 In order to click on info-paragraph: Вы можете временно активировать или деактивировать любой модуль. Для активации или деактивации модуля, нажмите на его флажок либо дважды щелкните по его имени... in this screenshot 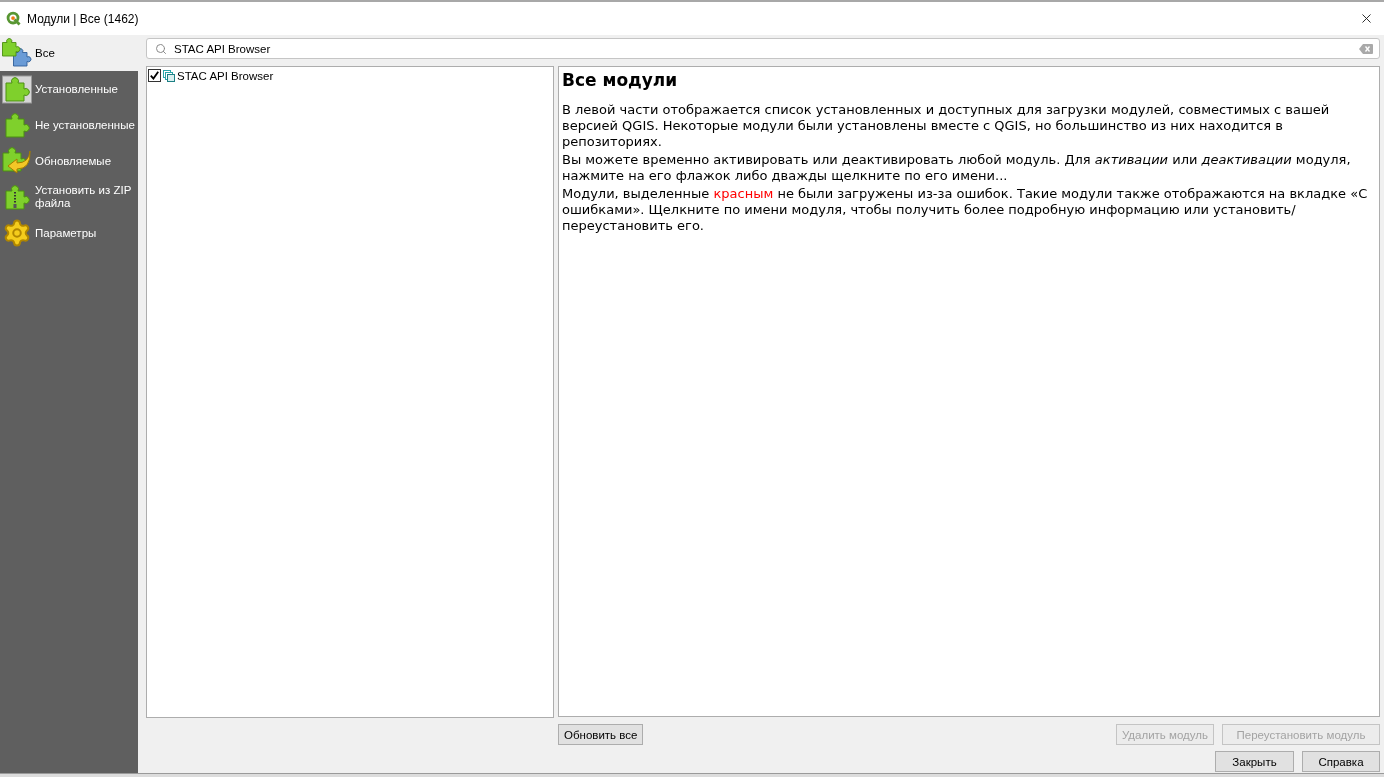, I will do `click(957, 168)`.